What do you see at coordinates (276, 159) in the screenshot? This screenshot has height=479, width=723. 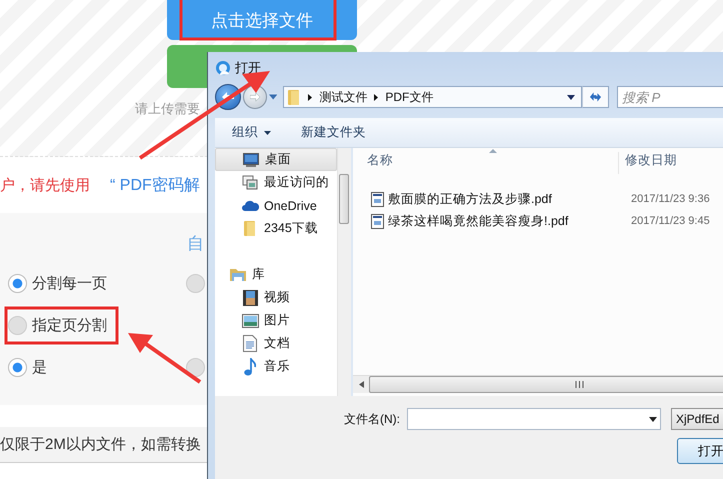 I see `nav-item: 桌面` at bounding box center [276, 159].